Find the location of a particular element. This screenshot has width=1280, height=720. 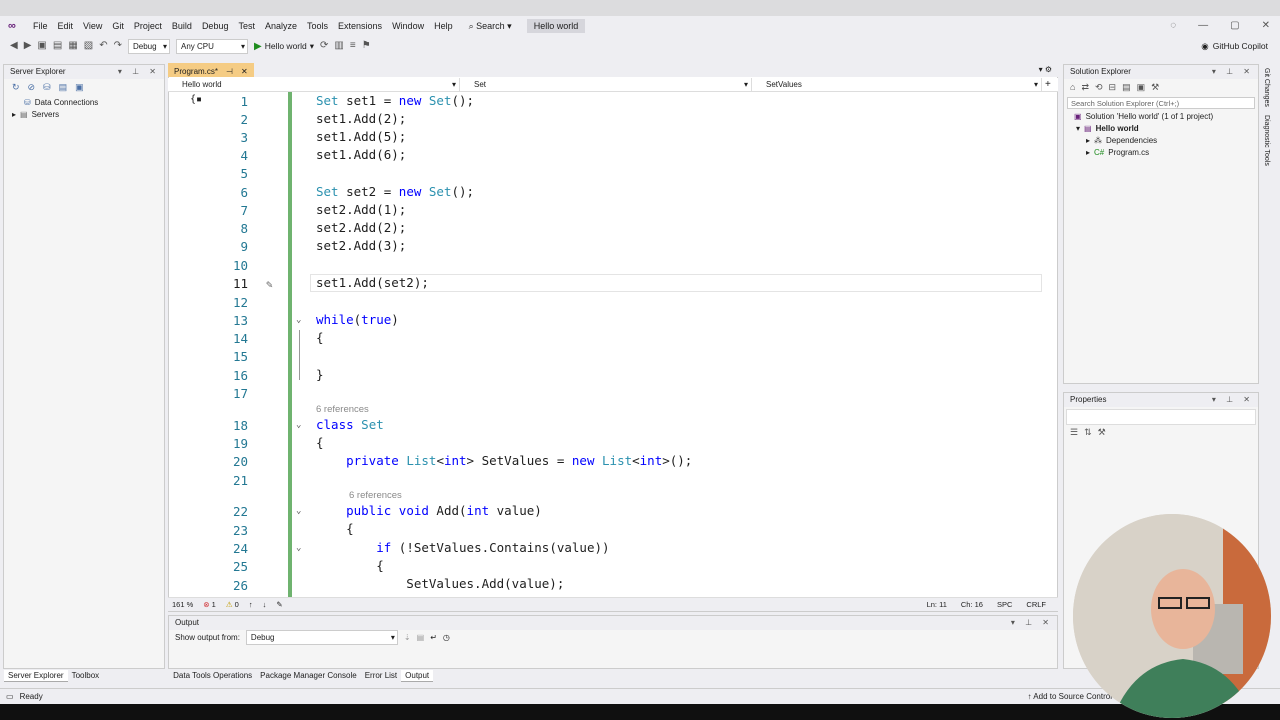

diagnostics-icon: ▥ is located at coordinates (338, 46).